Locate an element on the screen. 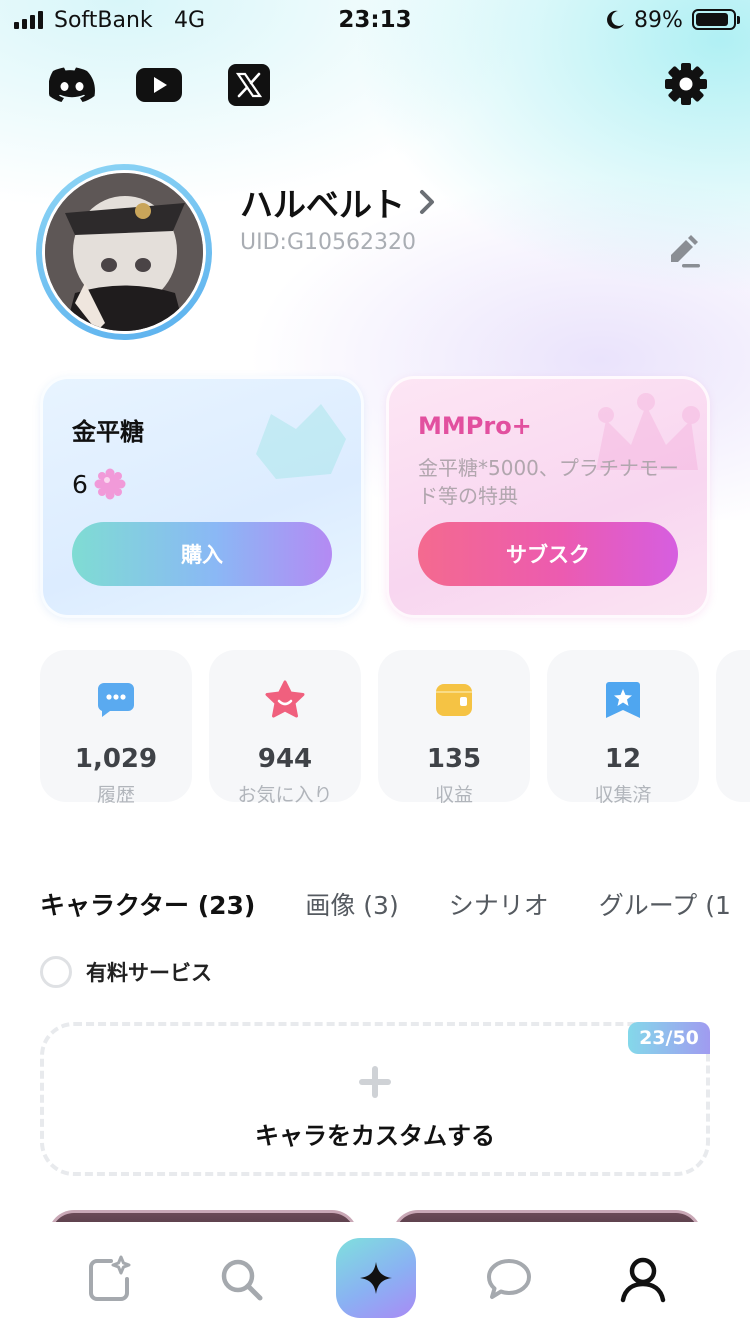  paid-service-label: 有料サービス is located at coordinates (149, 973).